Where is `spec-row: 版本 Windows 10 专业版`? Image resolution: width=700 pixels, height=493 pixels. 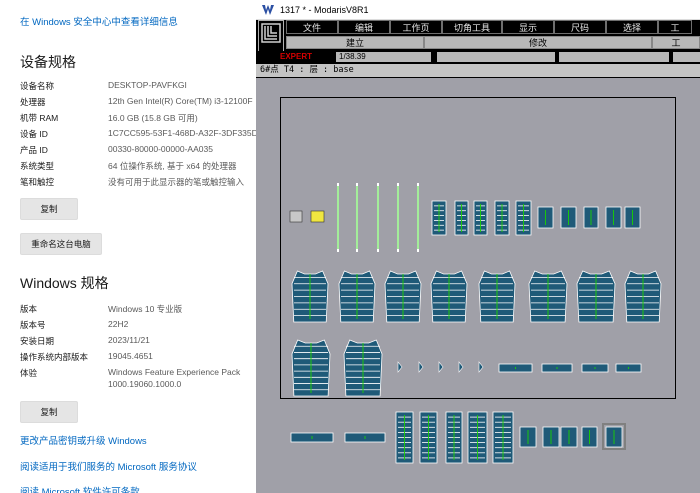
spec-row: 版本 Windows 10 专业版 is located at coordinates (101, 309).